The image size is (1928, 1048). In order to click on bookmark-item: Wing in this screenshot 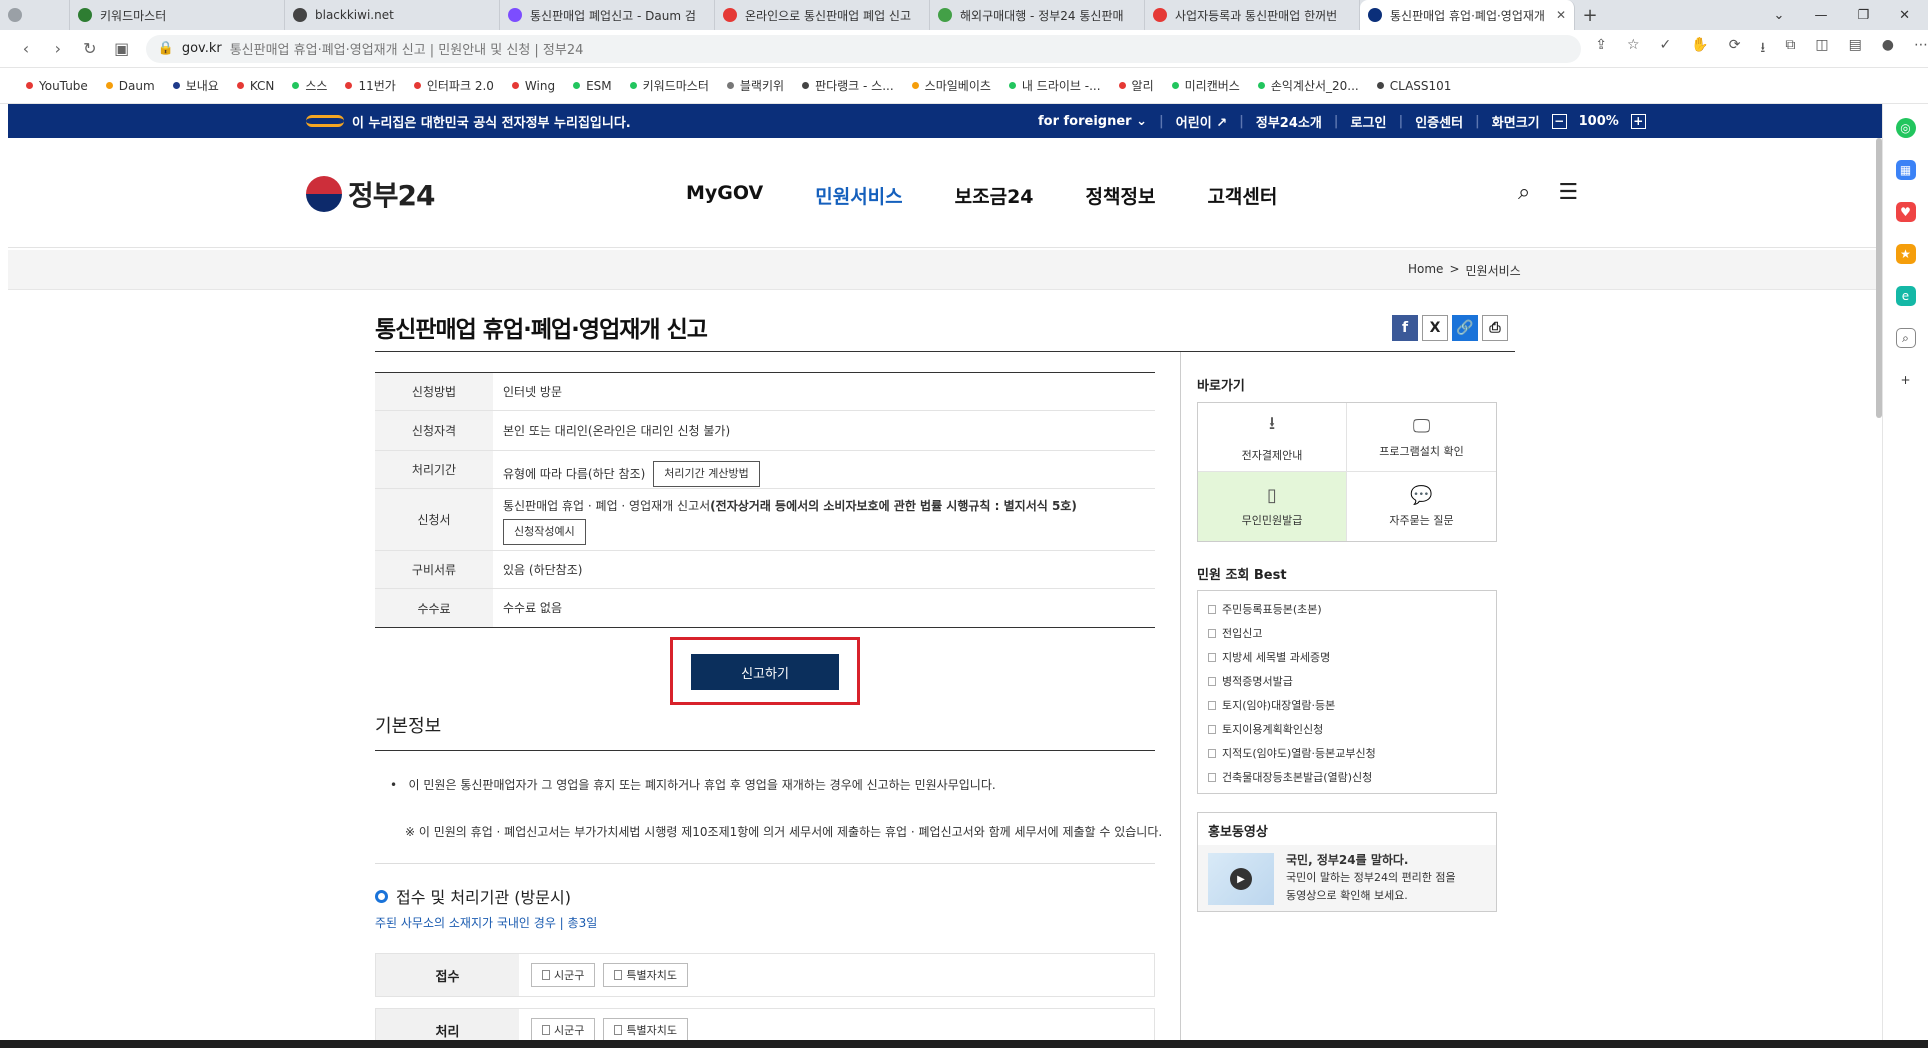, I will do `click(533, 86)`.